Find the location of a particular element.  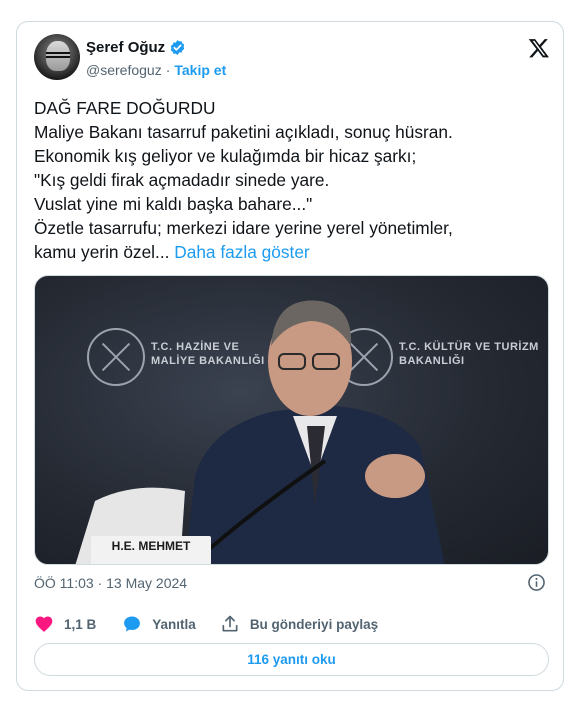

share-icon is located at coordinates (230, 623).